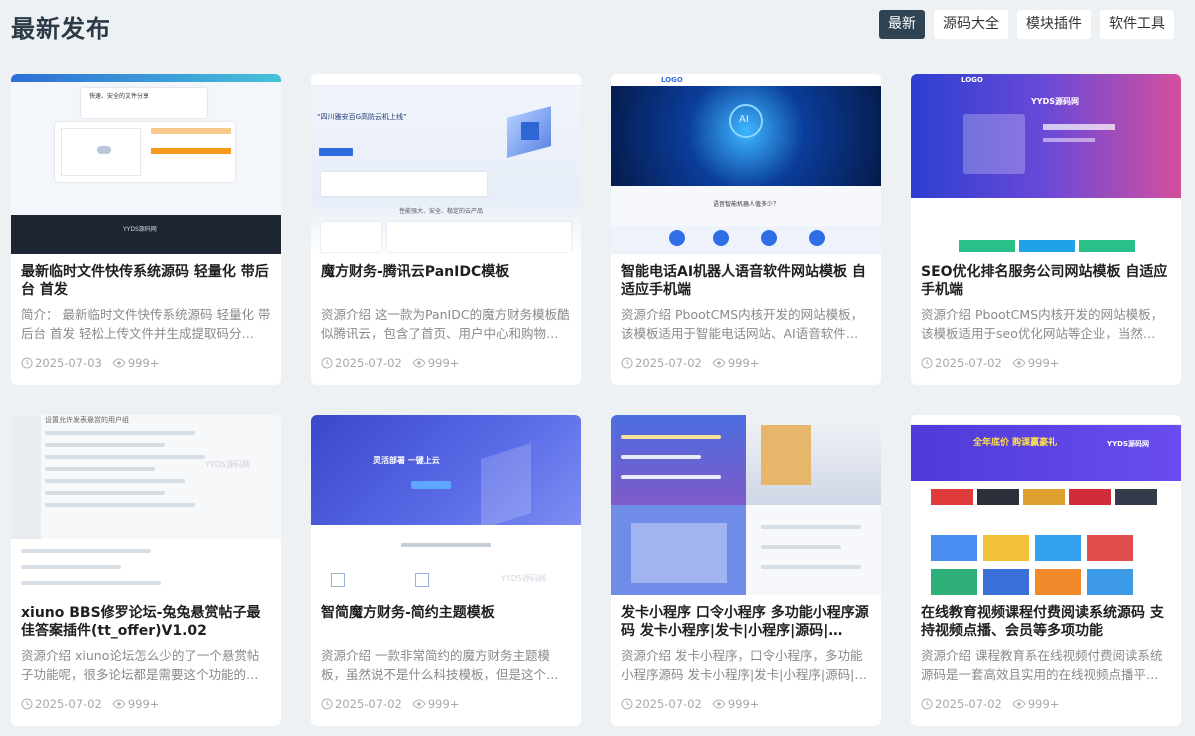 The image size is (1195, 736). Describe the element at coordinates (1015, 443) in the screenshot. I see `thumbnail-banner-text: 全年底价 购课赢豪礼` at that location.